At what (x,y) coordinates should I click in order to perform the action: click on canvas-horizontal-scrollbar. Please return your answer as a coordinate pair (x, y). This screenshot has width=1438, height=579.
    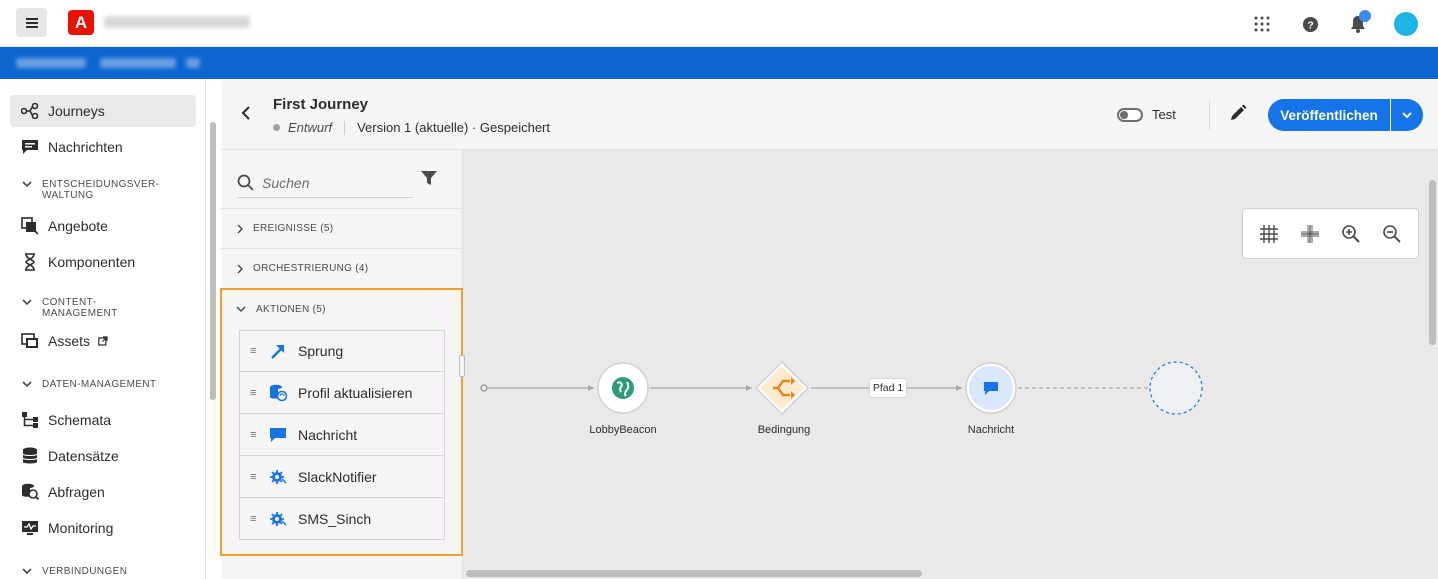
    Looking at the image, I should click on (694, 573).